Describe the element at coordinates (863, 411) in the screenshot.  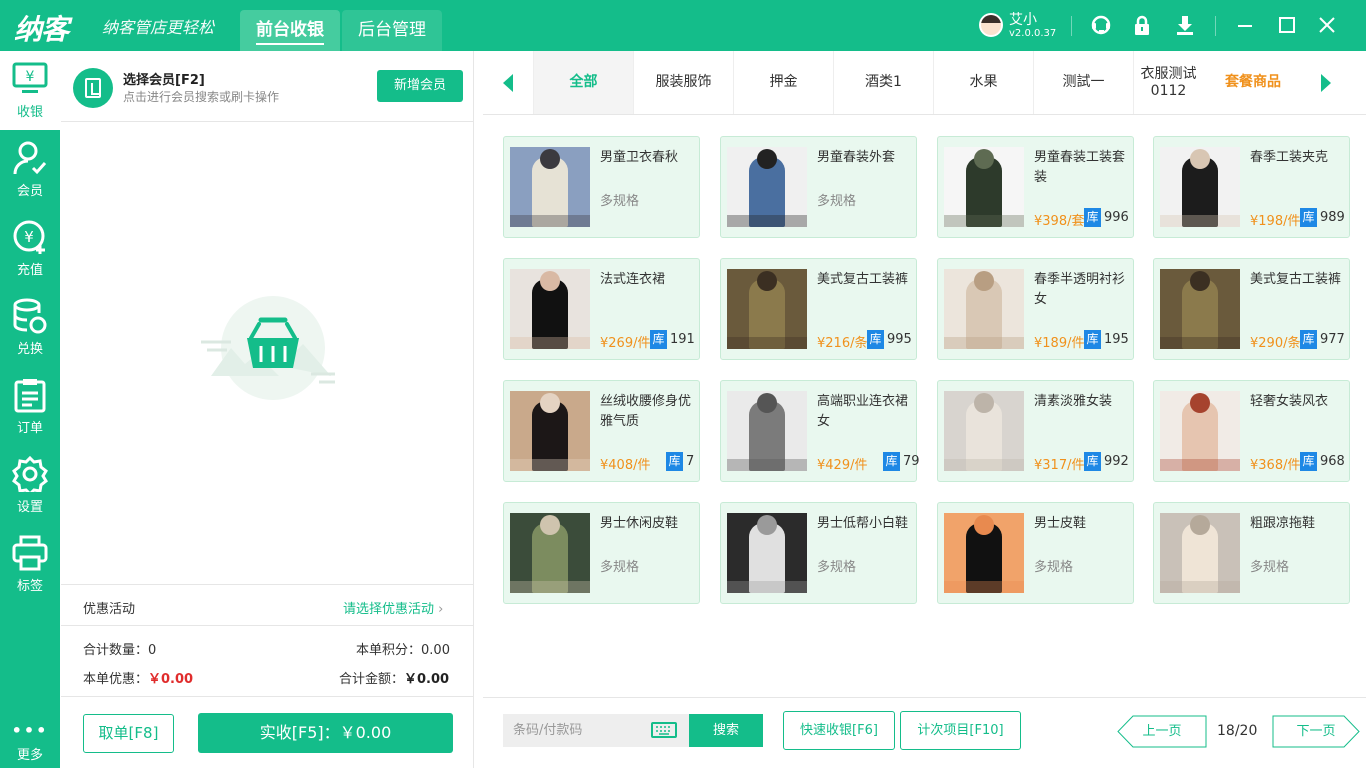
I see `product-name: 高端职业连衣裙女` at that location.